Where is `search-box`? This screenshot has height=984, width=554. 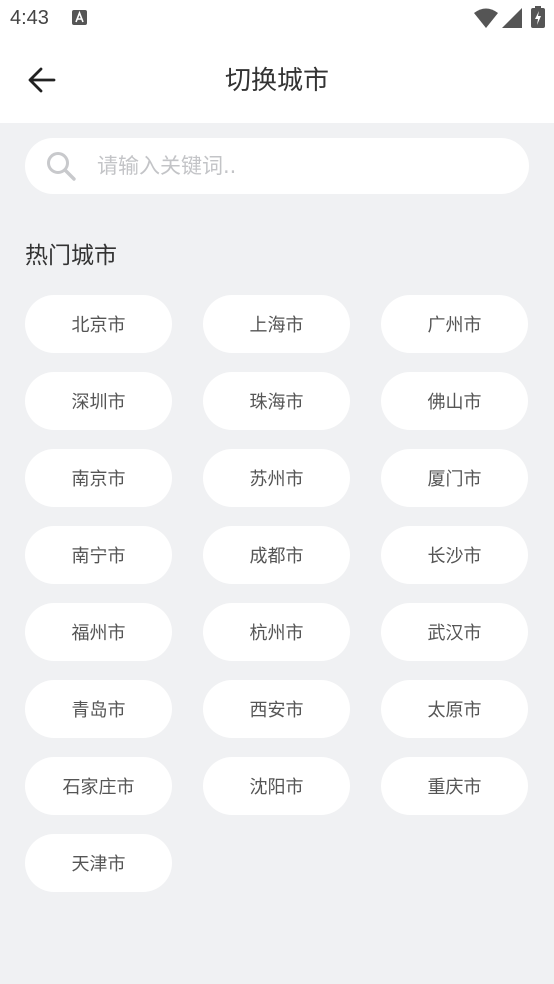
search-box is located at coordinates (277, 166).